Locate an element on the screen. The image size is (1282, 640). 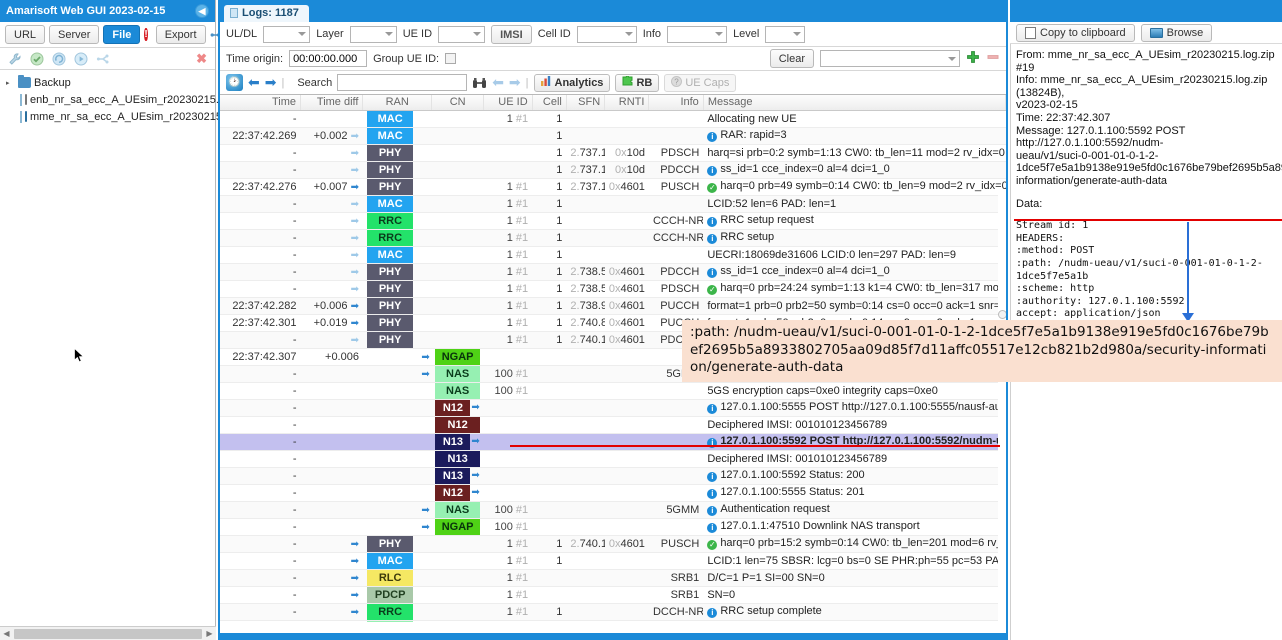
scroll-handle is located at coordinates (1002, 314).